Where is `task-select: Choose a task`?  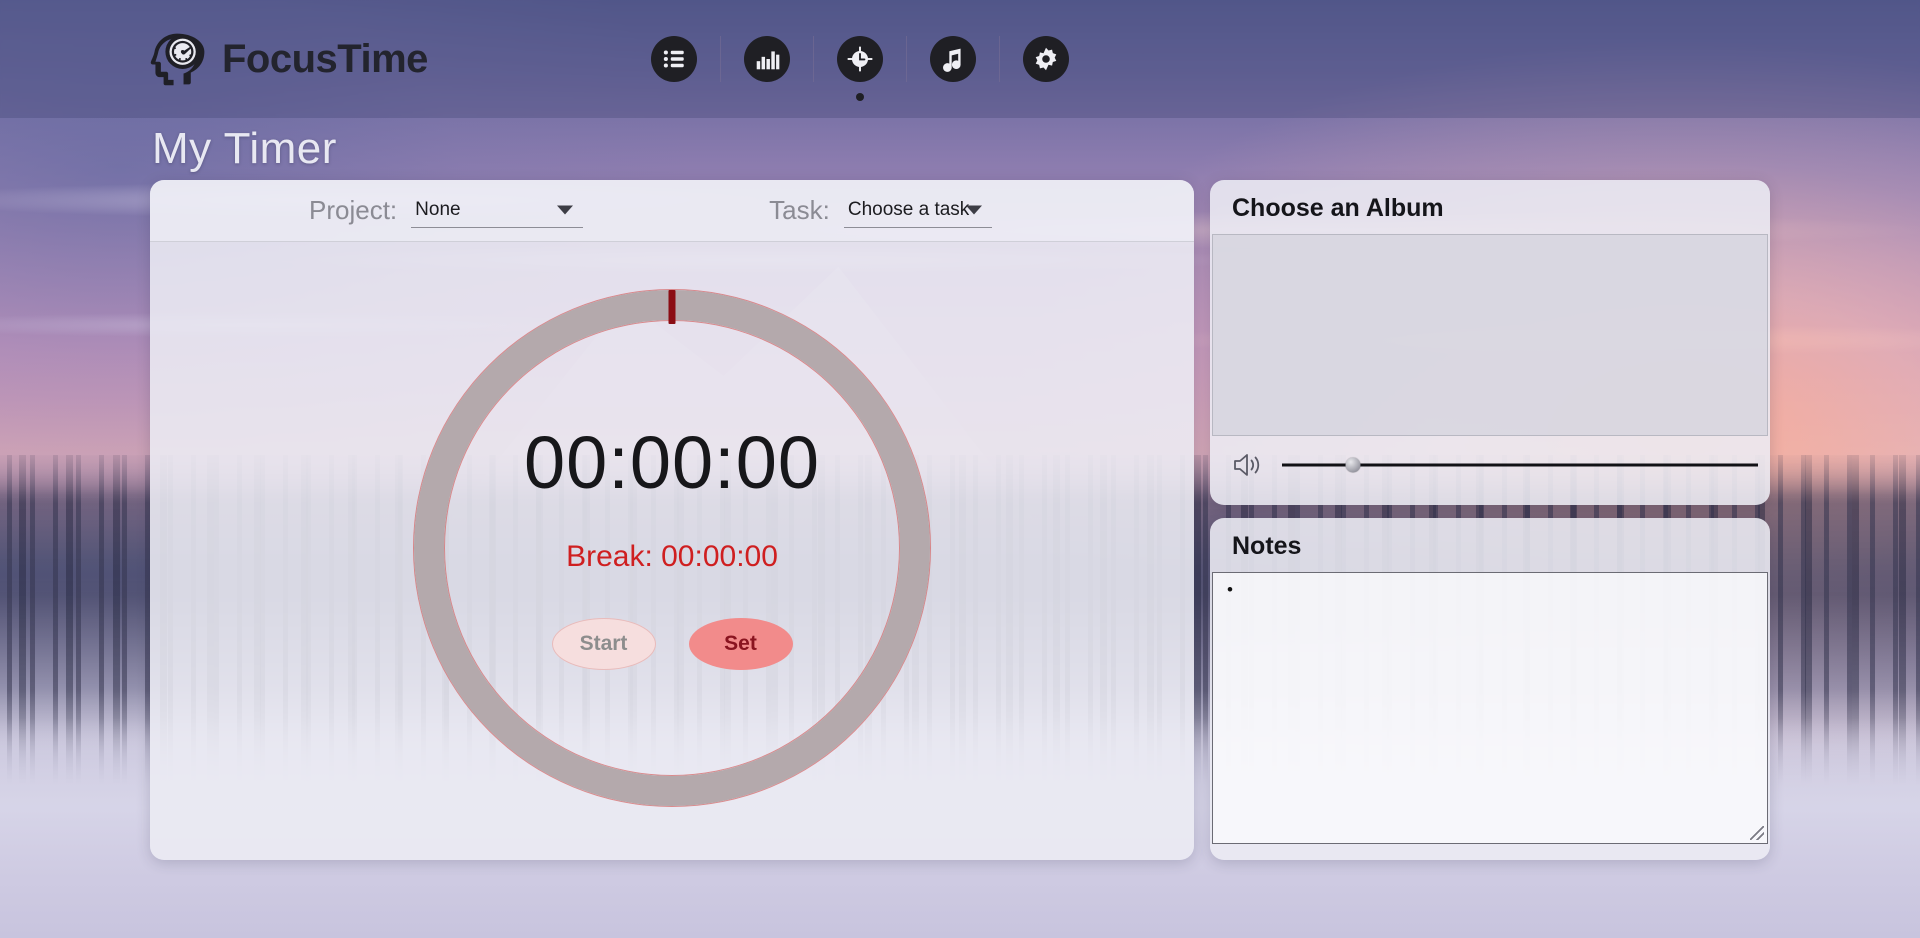 task-select: Choose a task is located at coordinates (917, 211).